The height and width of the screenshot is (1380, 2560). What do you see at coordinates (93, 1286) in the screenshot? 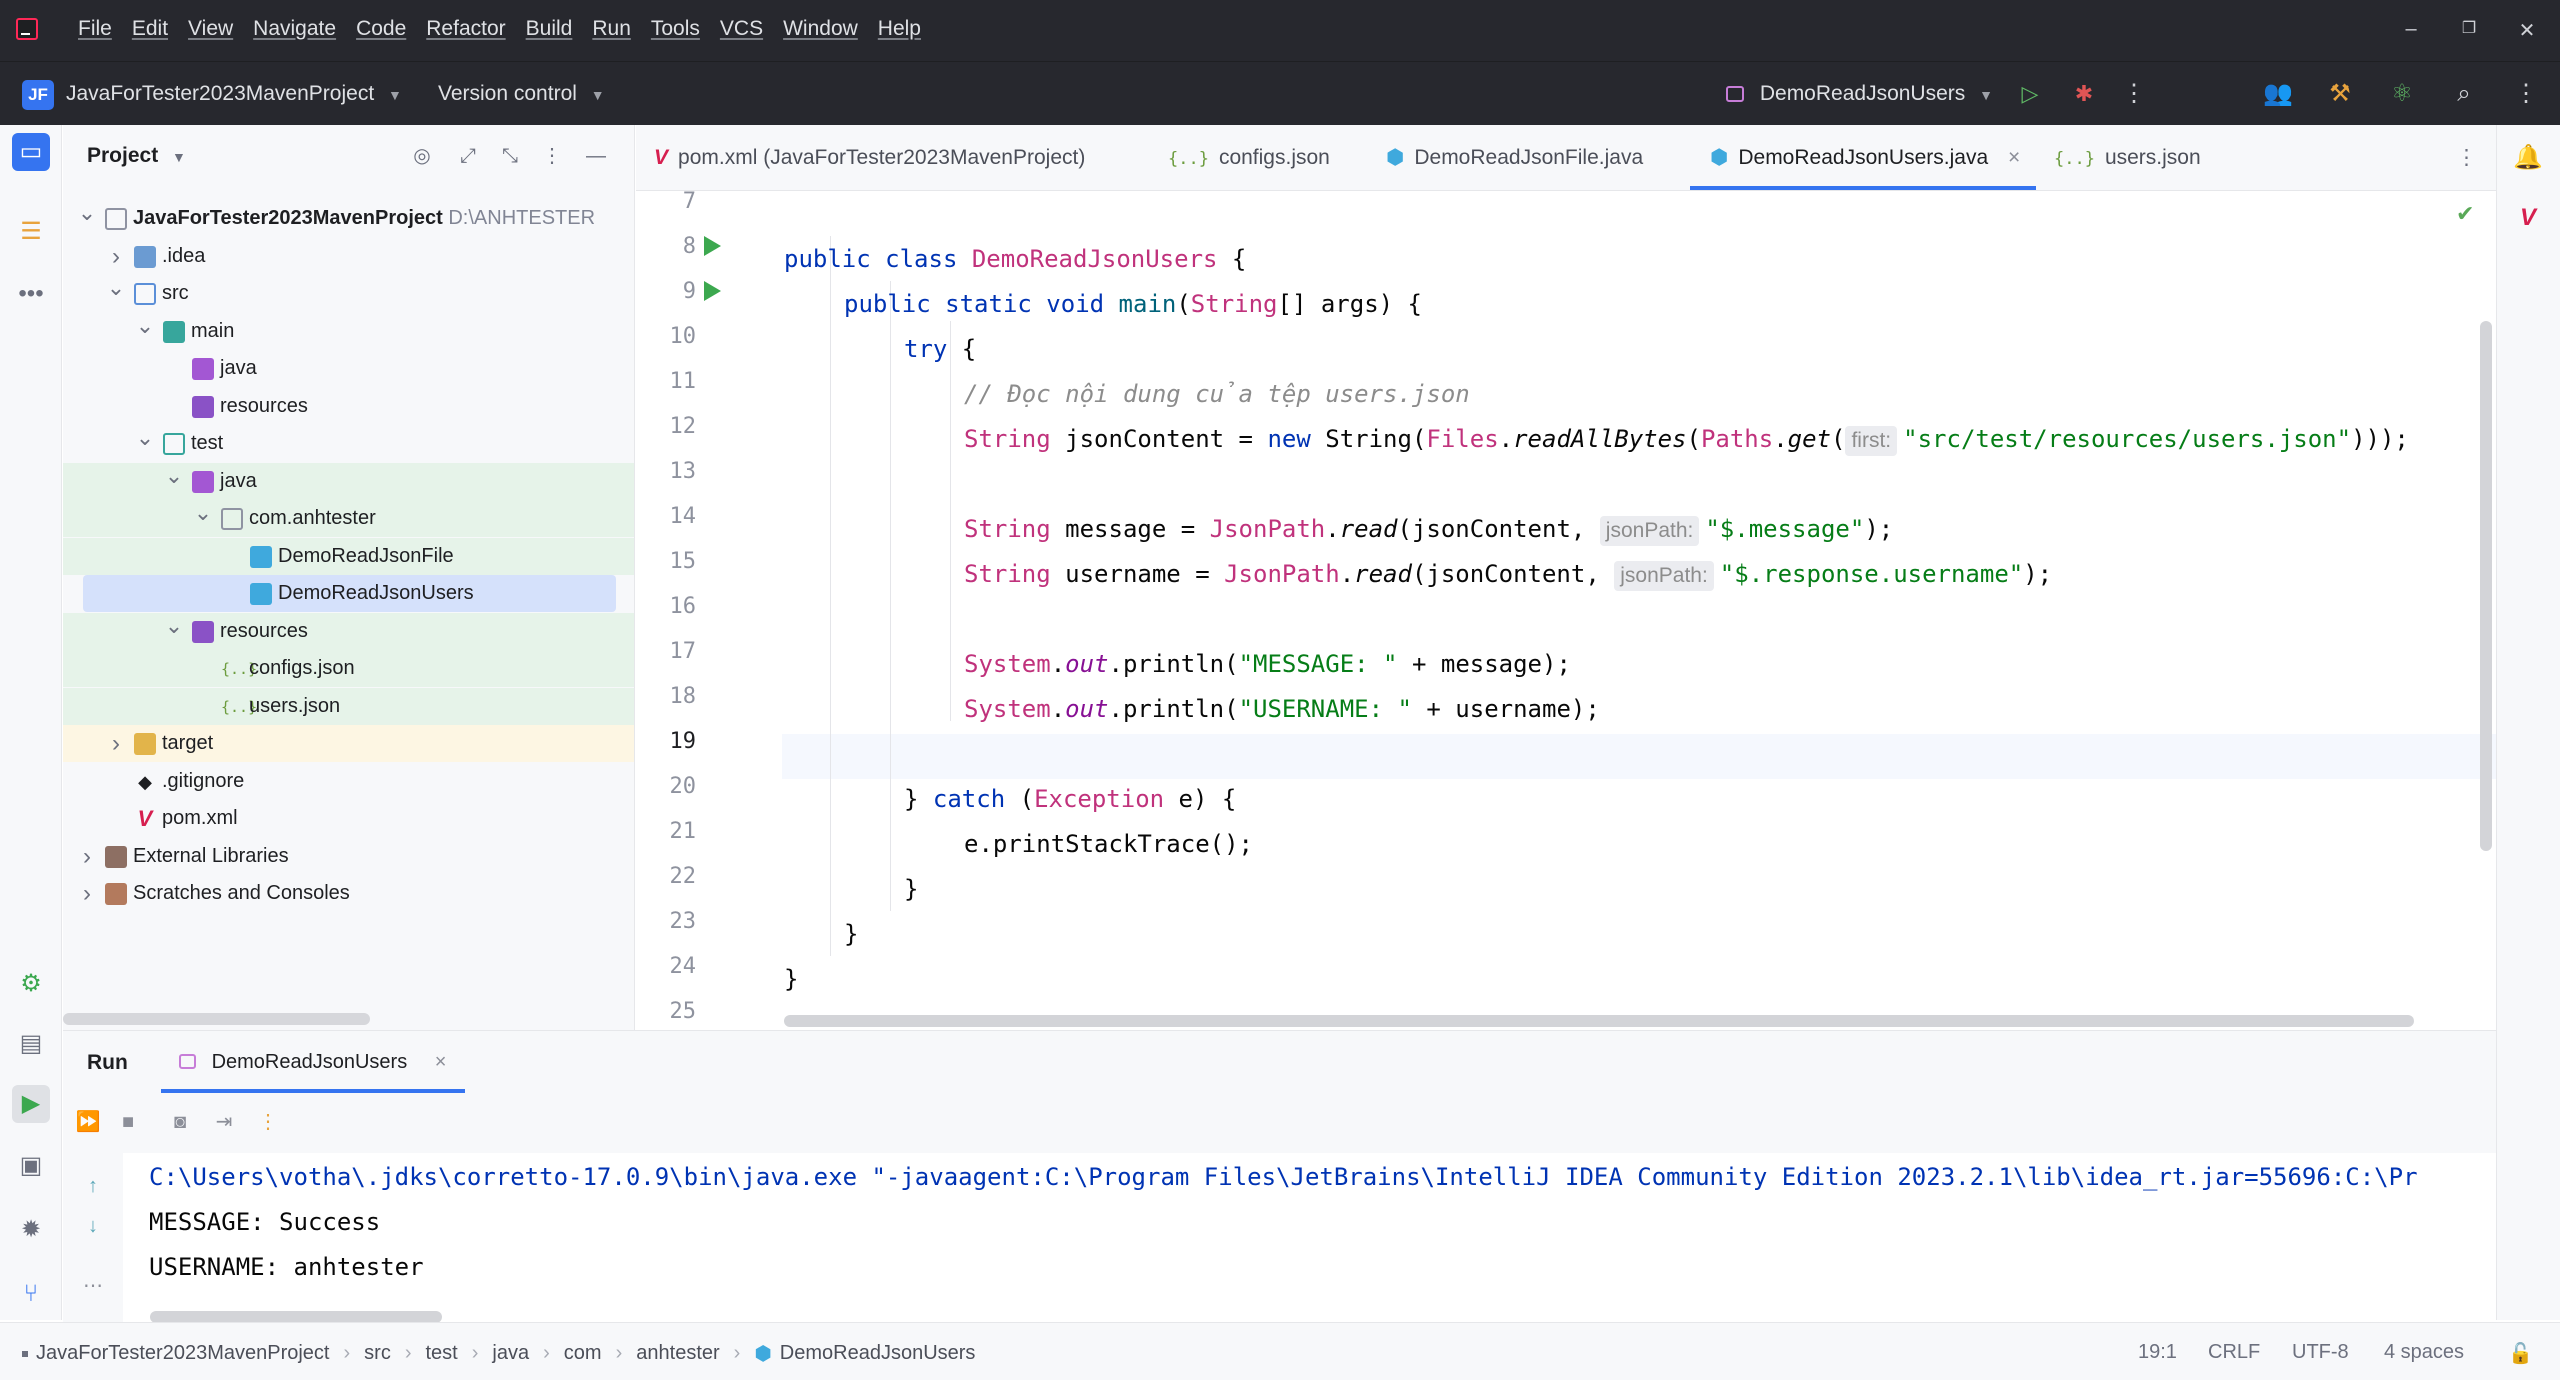
I see `more-horizontal-icon: ⋯` at bounding box center [93, 1286].